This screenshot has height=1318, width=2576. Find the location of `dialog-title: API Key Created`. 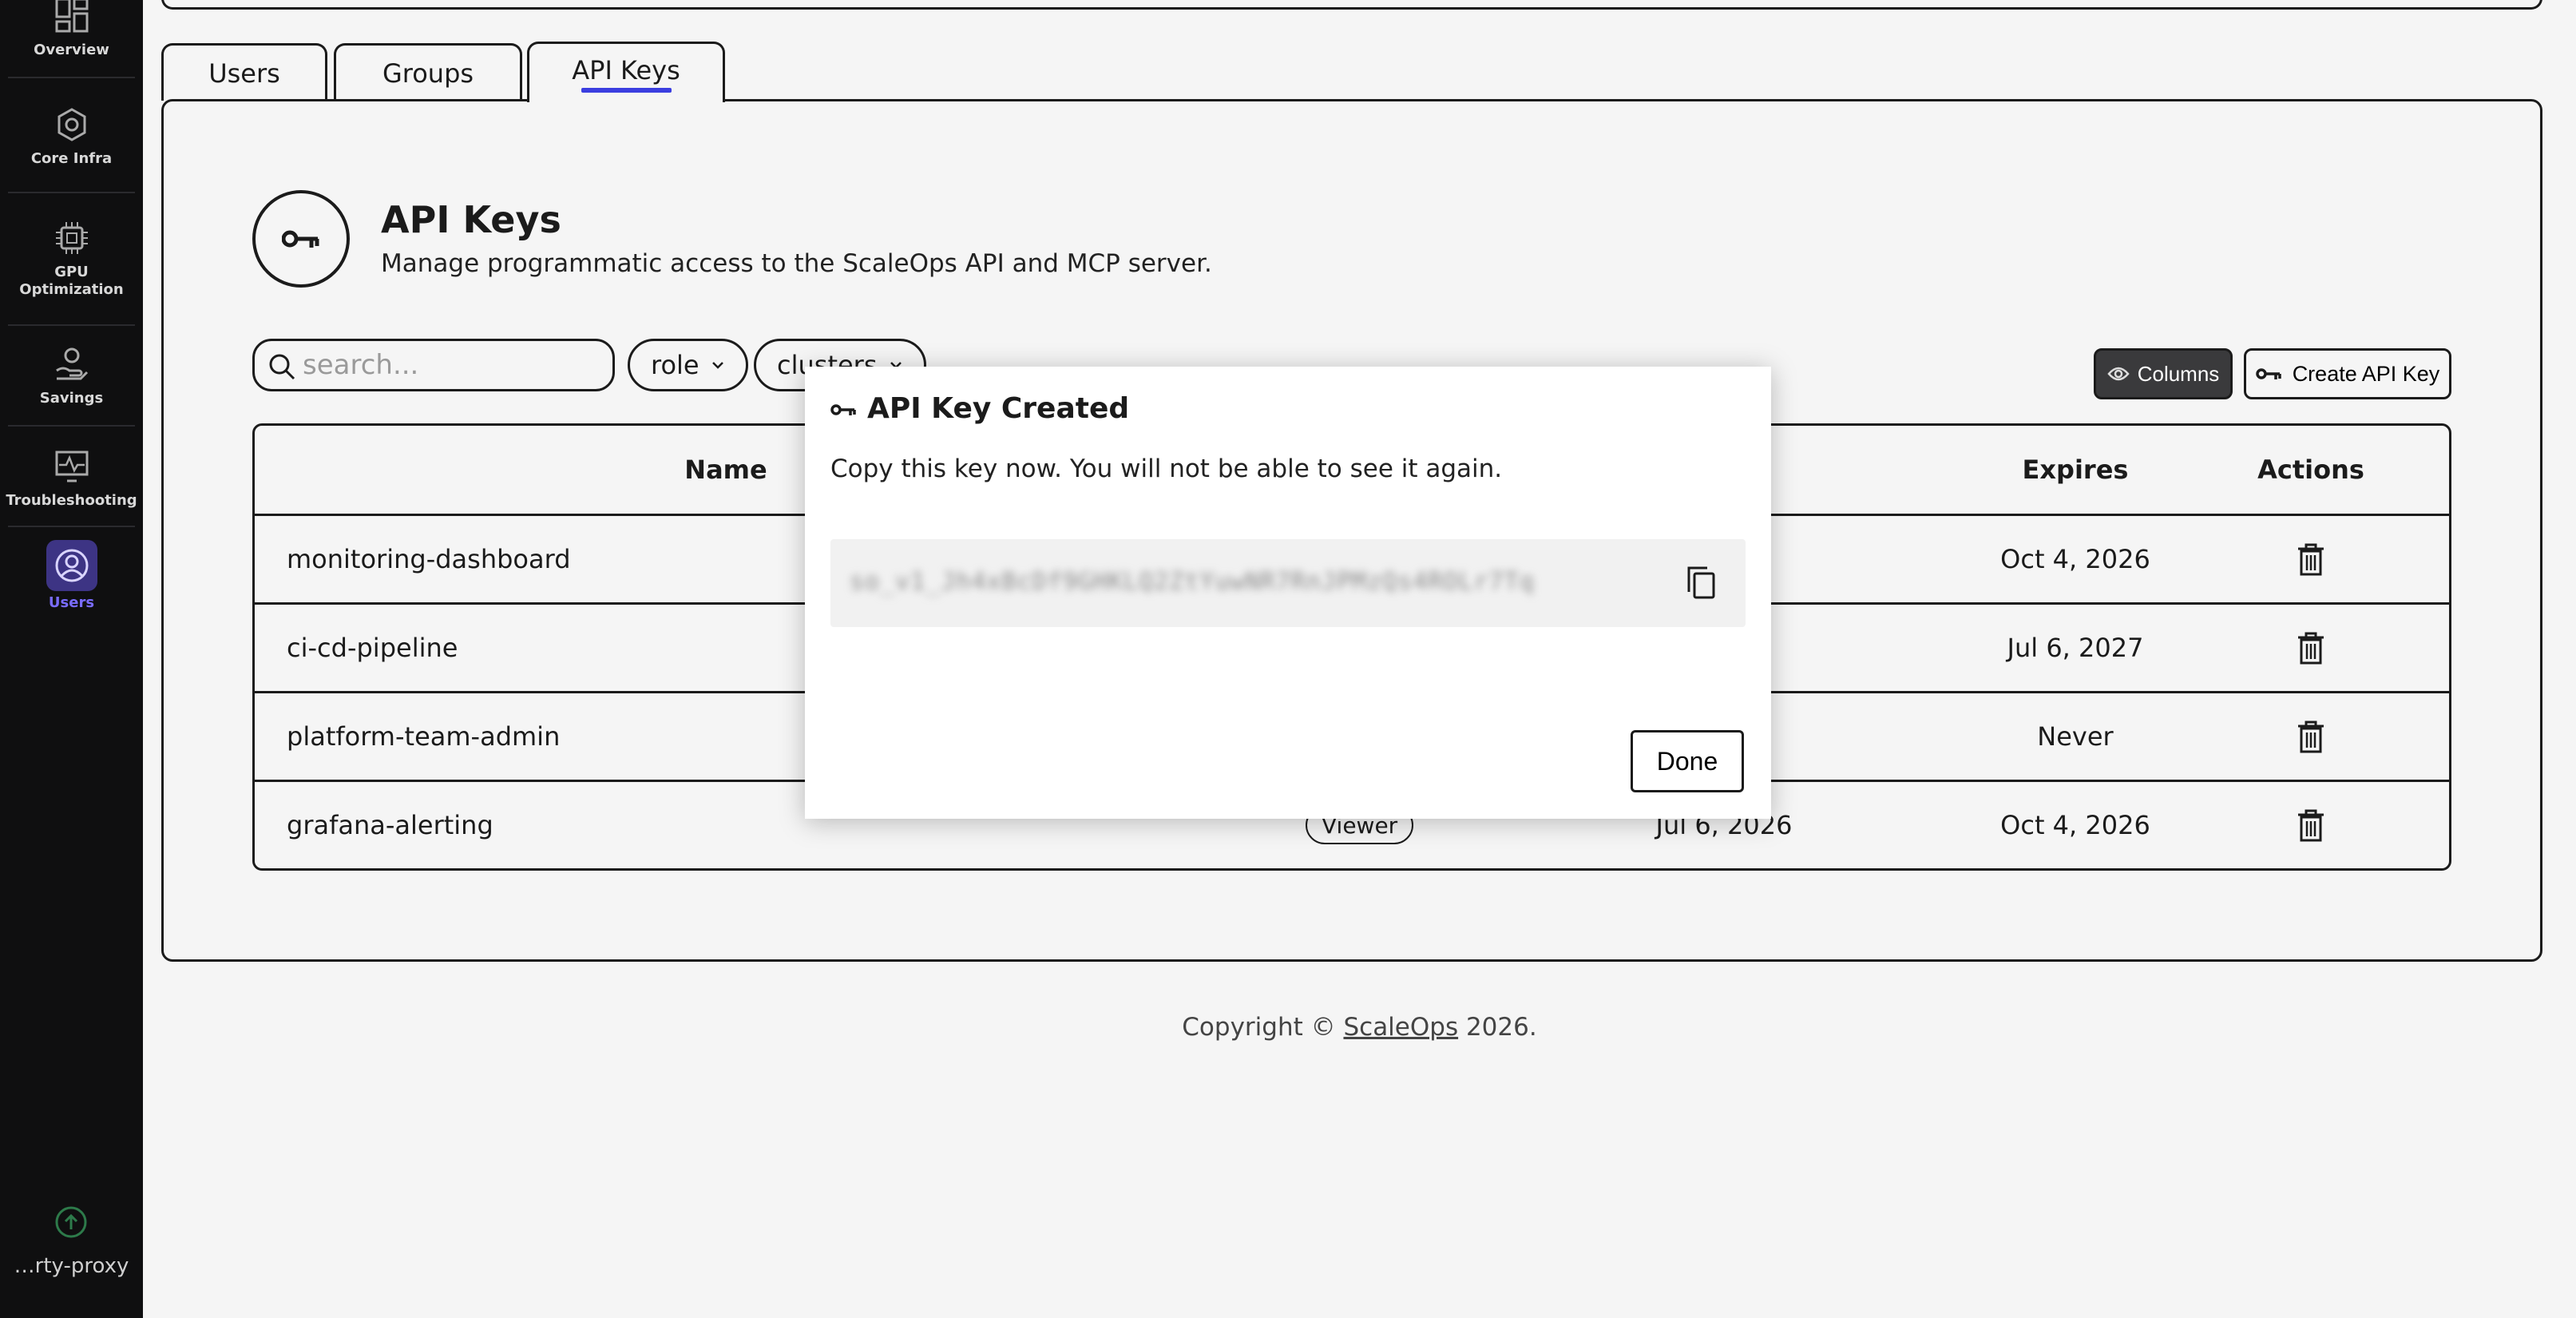

dialog-title: API Key Created is located at coordinates (999, 408).